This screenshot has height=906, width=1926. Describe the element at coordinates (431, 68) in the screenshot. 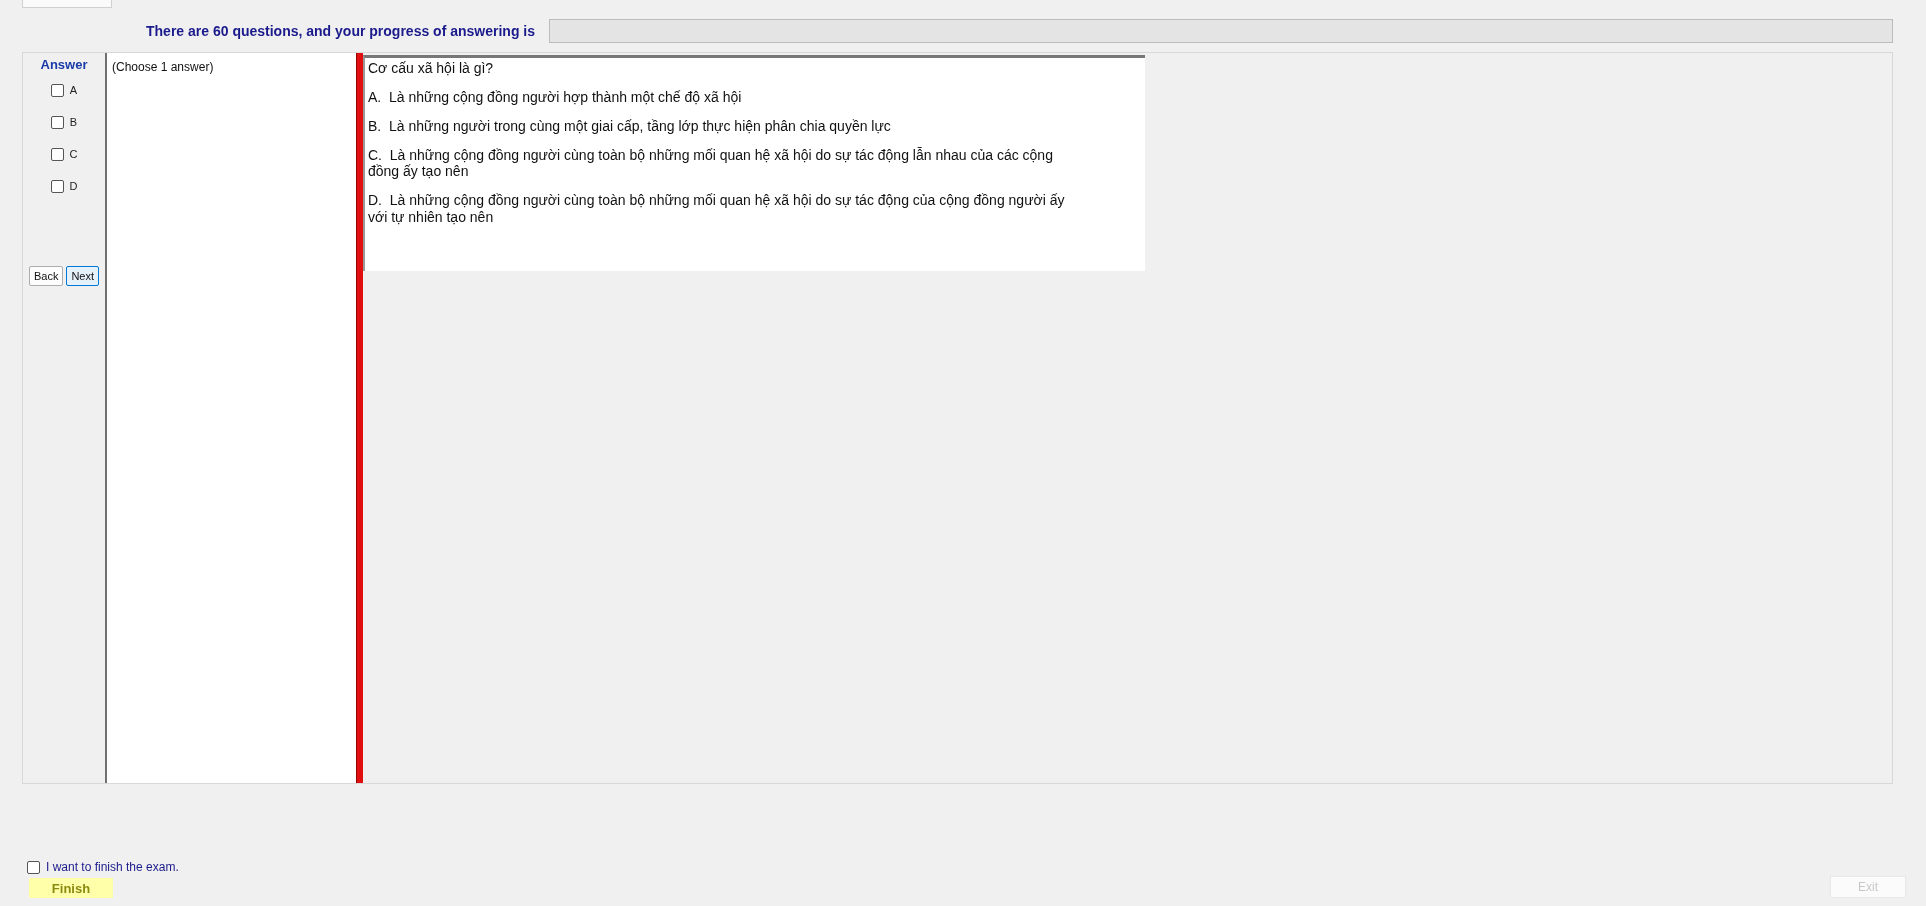

I see `question-text: Cơ cấu xã hội là gì?` at that location.